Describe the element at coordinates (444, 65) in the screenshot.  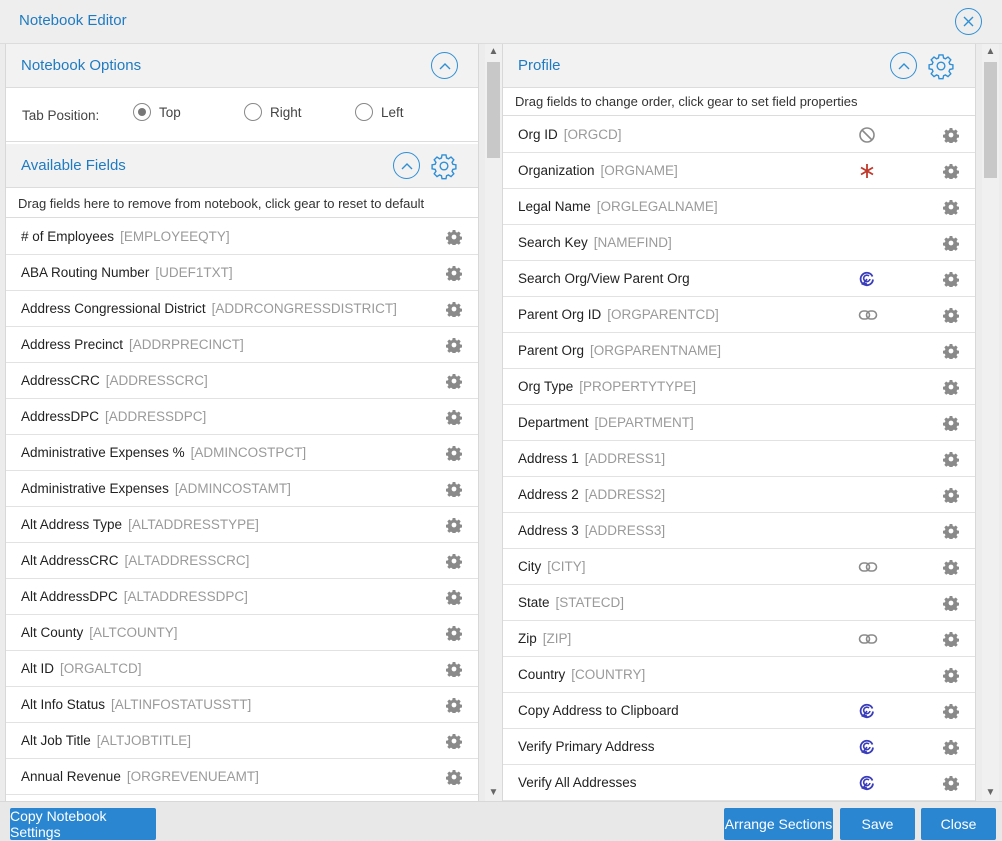
I see `collapse-notebook-options-icon` at that location.